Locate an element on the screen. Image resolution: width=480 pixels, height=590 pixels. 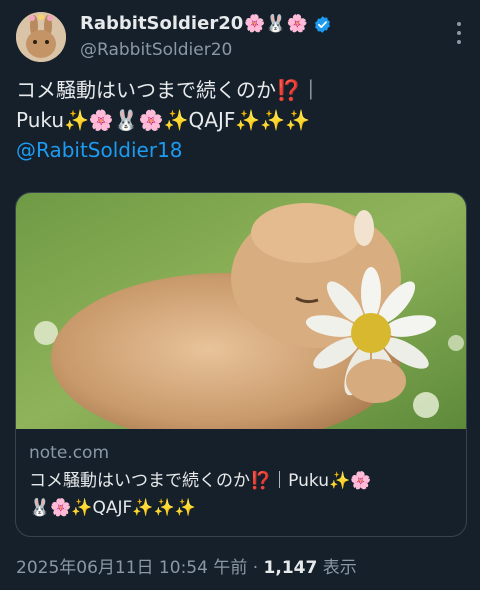
timestamp: 2025年06月11日 10:54 午前 is located at coordinates (131, 568).